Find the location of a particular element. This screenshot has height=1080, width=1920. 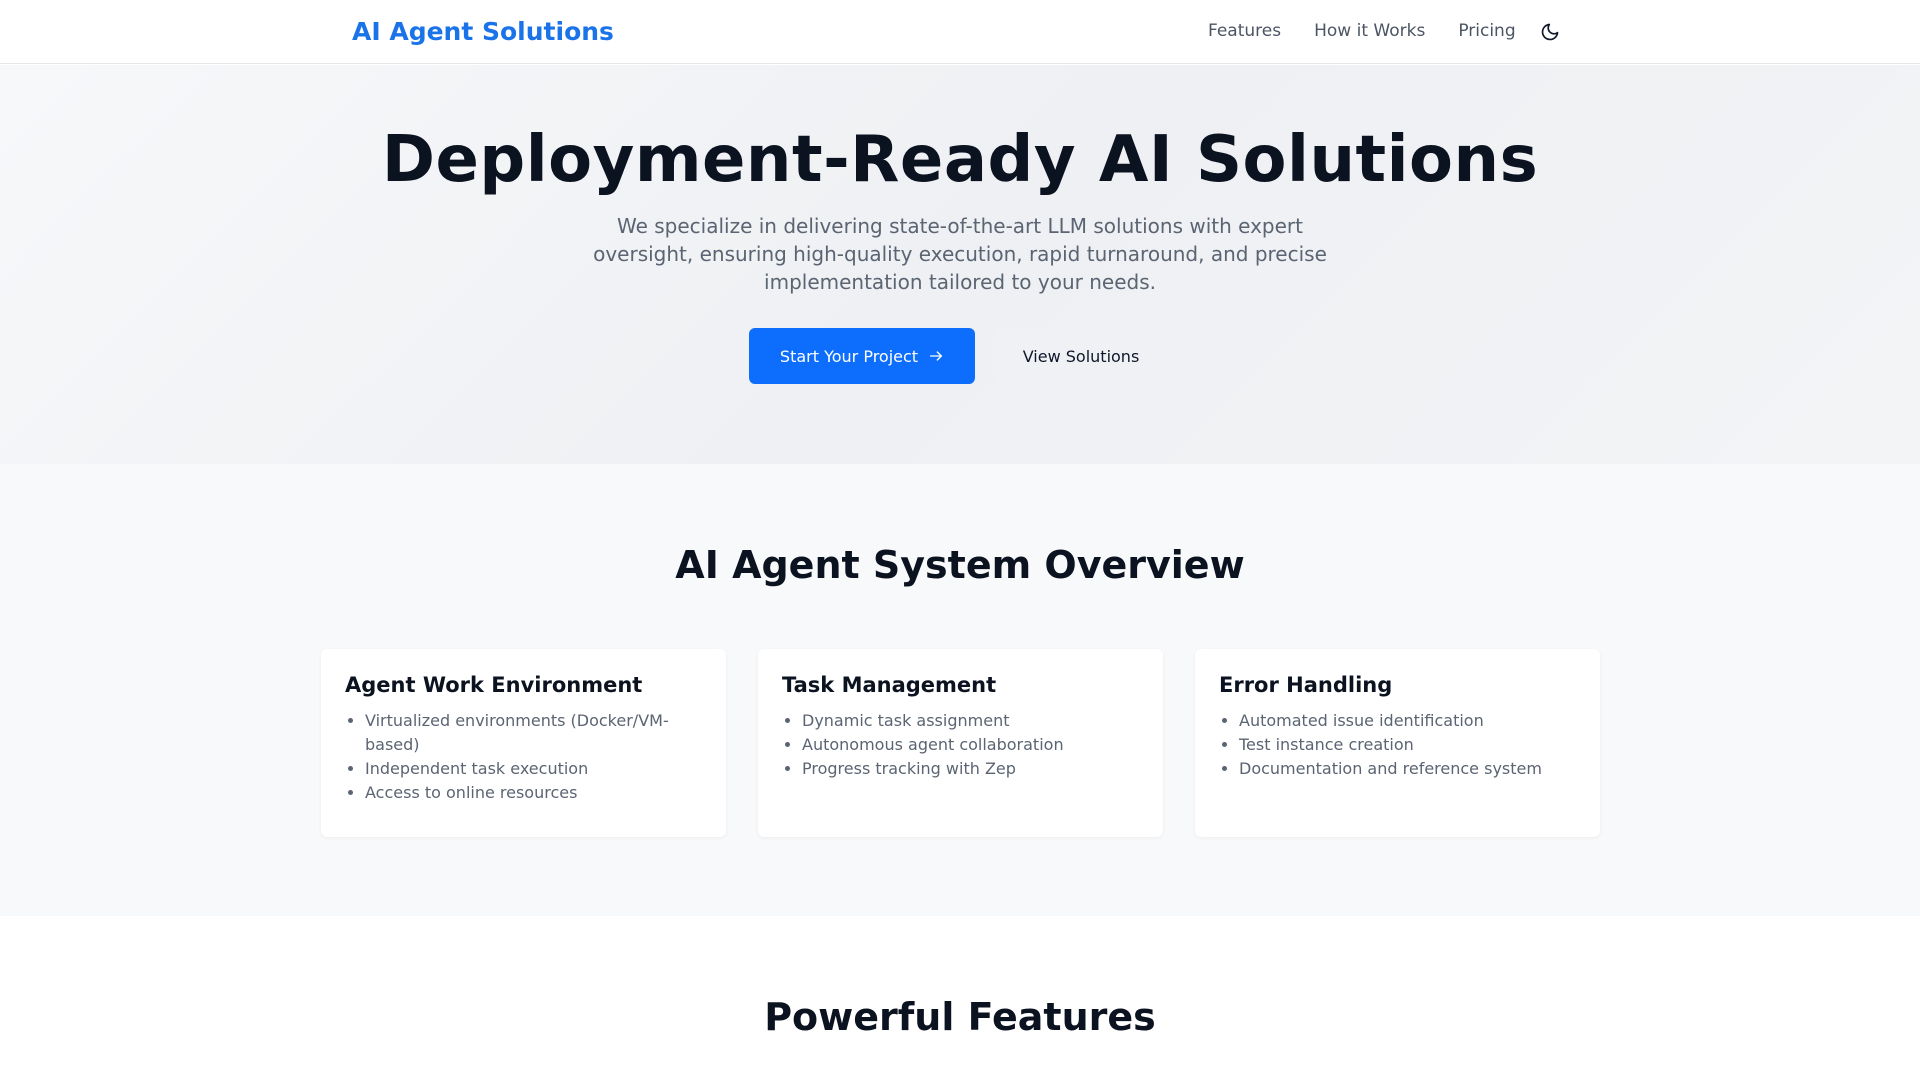

view-solutions-button: View Solutions is located at coordinates (1081, 356).